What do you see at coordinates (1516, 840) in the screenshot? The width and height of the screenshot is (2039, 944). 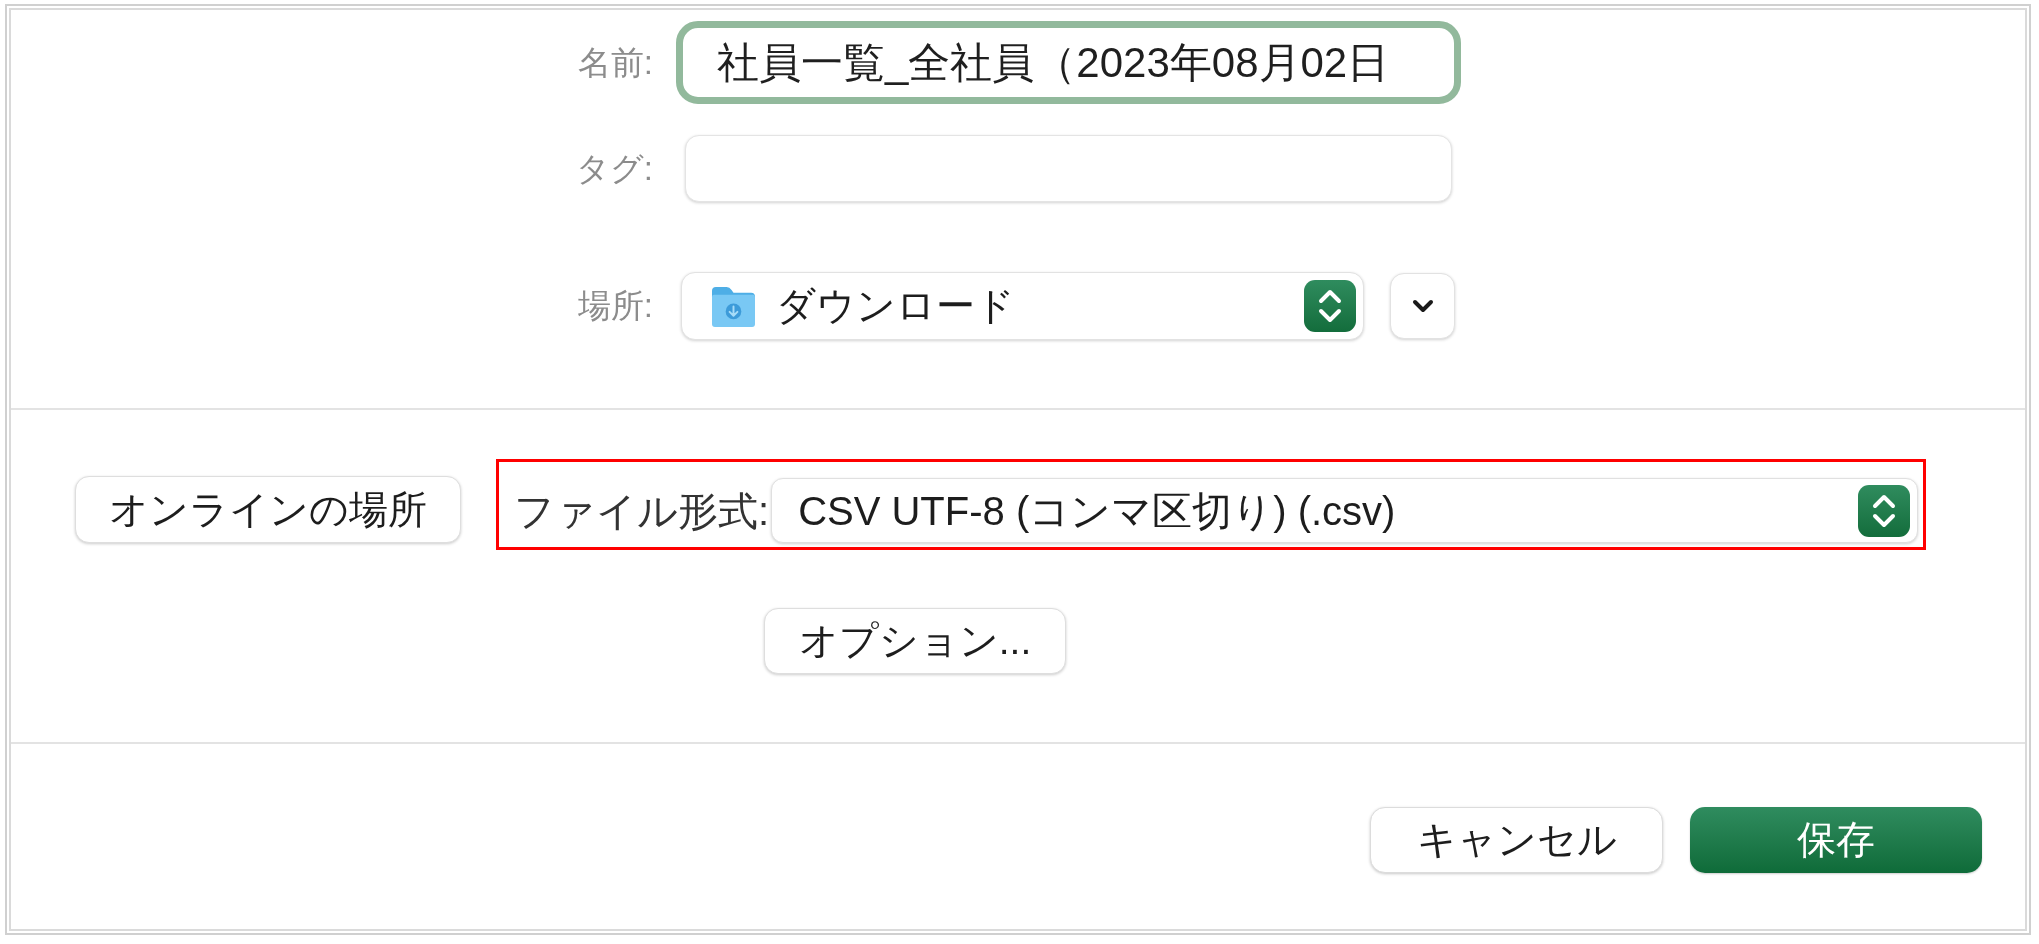 I see `cancel-button: キャンセル` at bounding box center [1516, 840].